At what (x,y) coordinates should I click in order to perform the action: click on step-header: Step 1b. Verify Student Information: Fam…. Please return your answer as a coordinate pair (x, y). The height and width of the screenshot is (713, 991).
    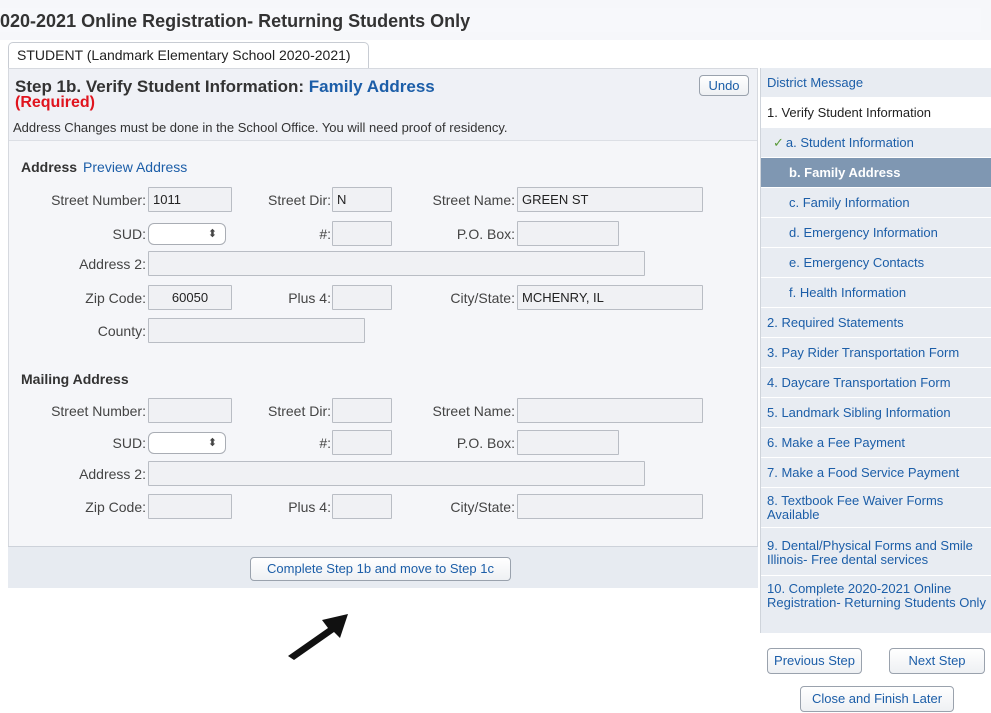
    Looking at the image, I should click on (383, 105).